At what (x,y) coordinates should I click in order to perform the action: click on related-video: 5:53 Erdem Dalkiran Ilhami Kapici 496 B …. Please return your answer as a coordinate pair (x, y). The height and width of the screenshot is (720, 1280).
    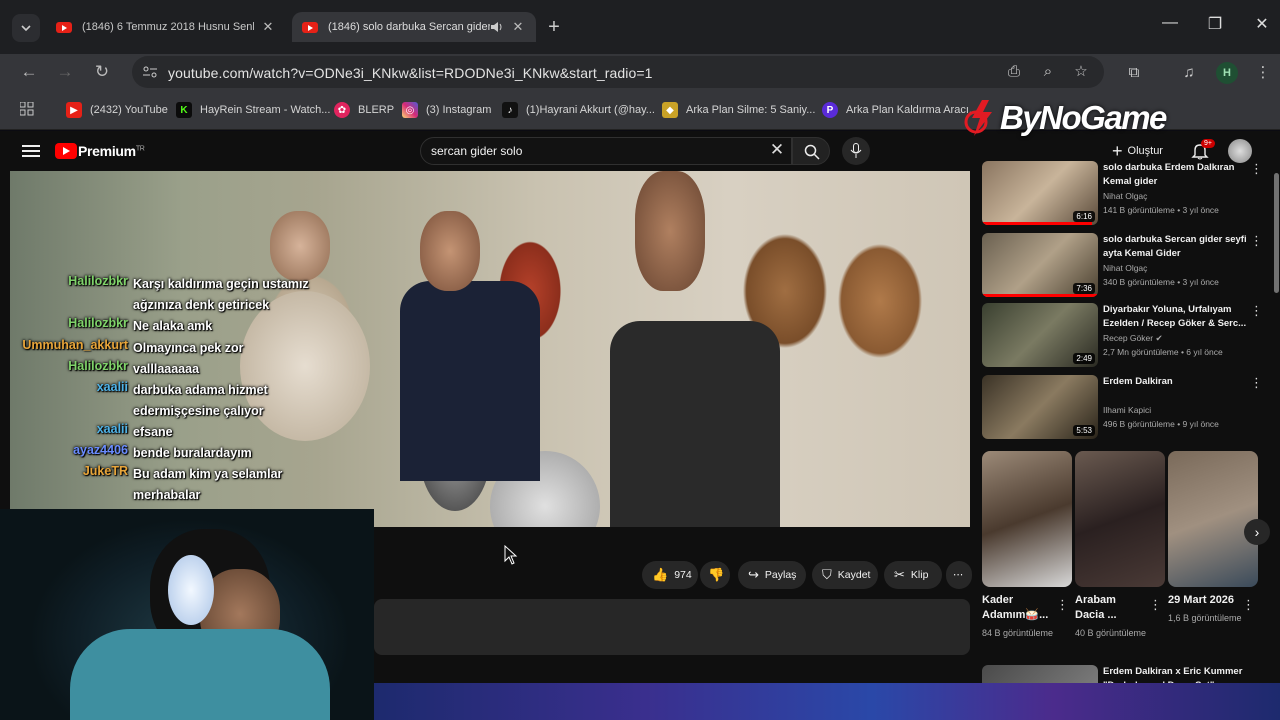
    Looking at the image, I should click on (1130, 408).